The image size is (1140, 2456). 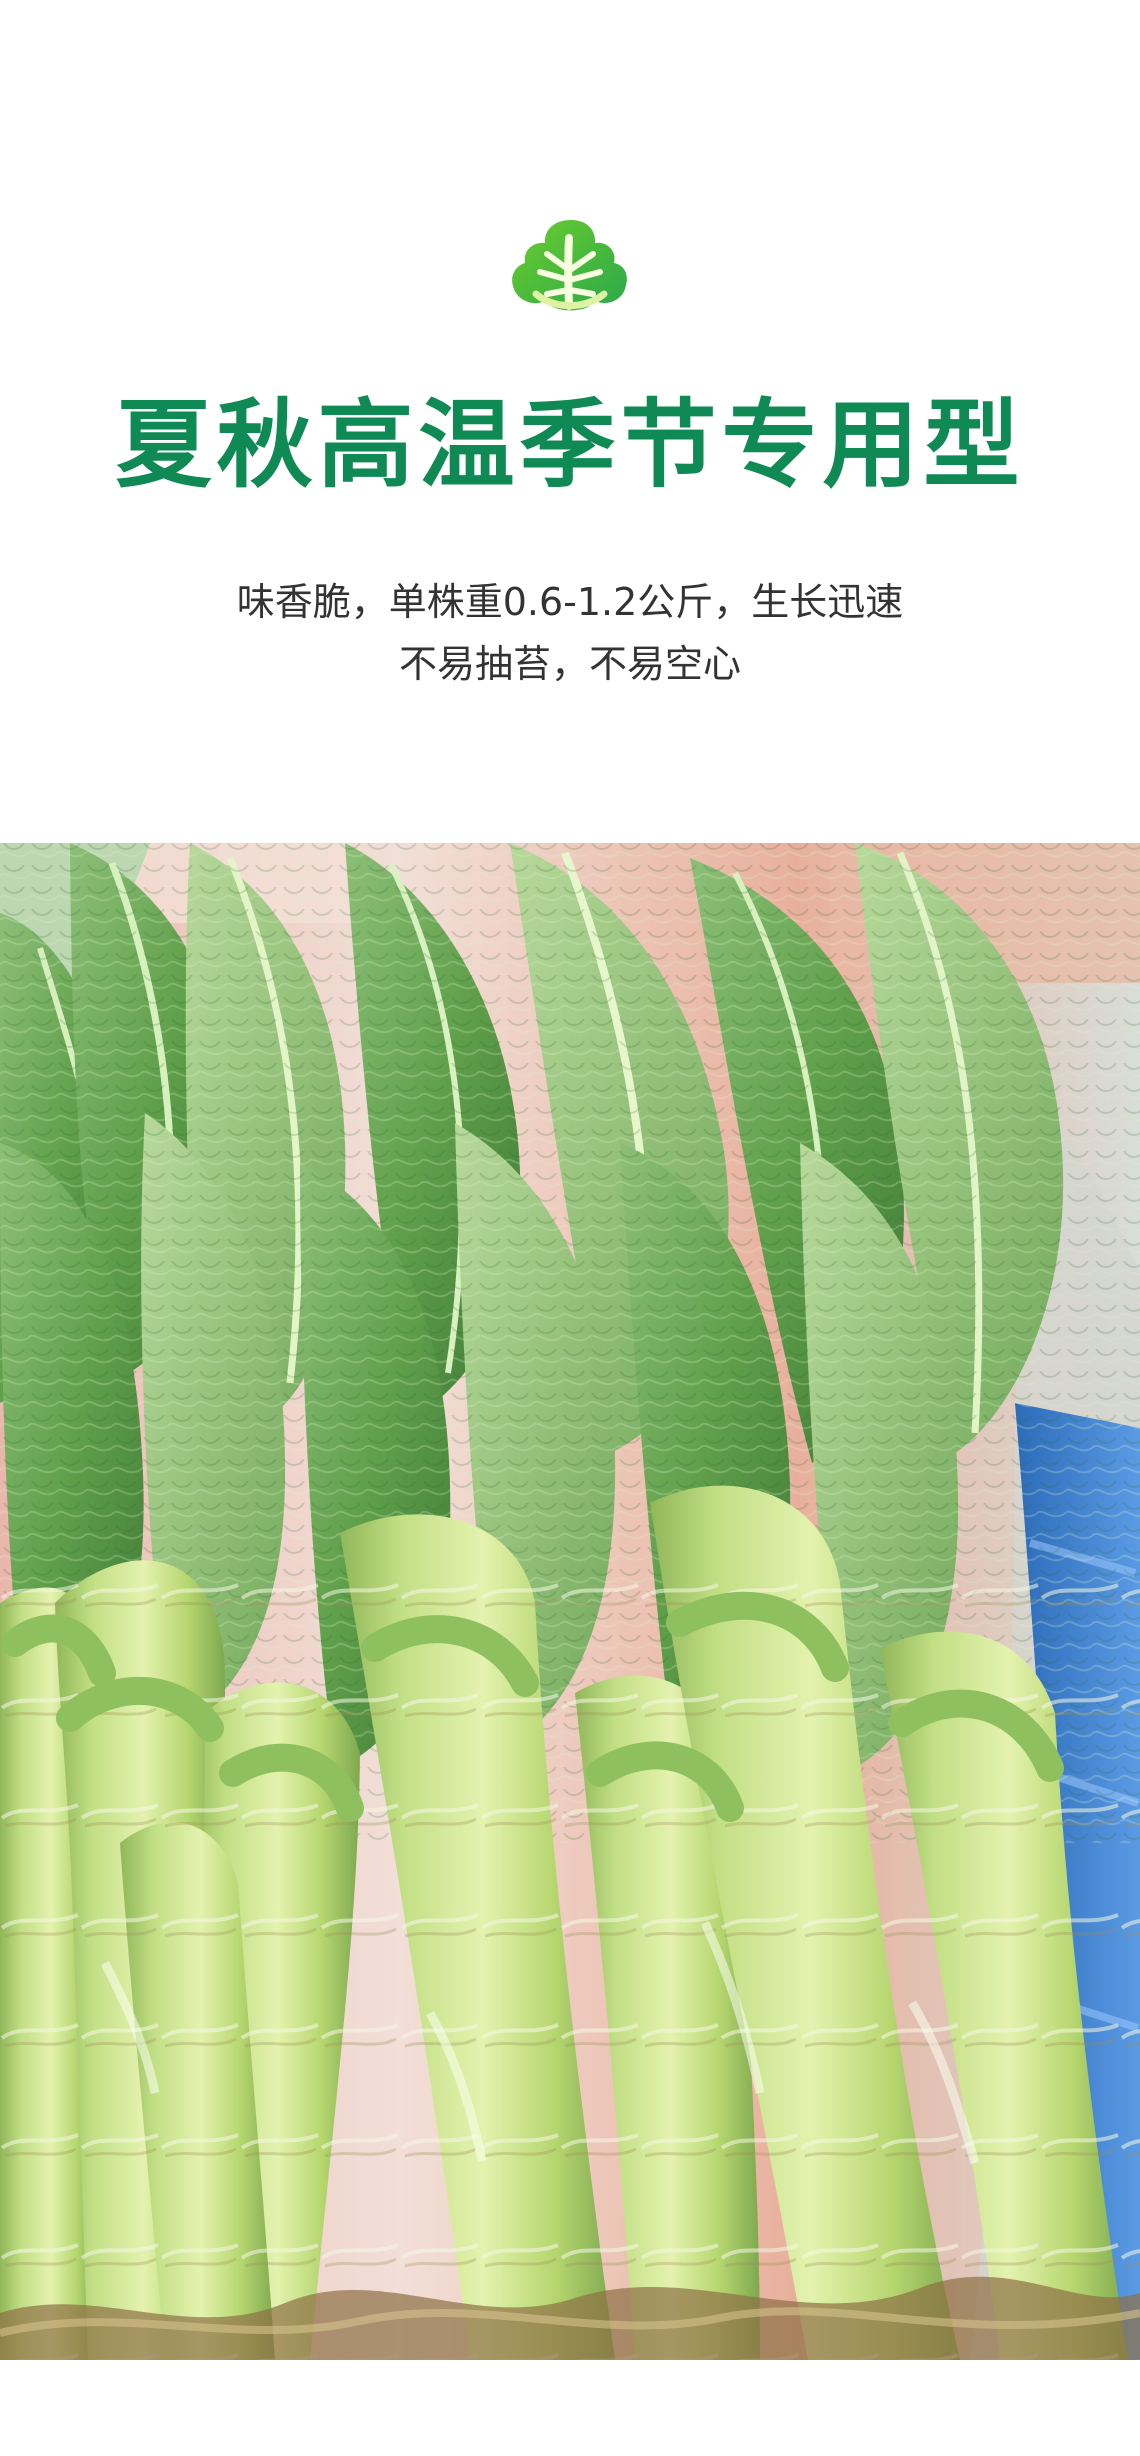 I want to click on page-title: 夏秋高温季节专用型, so click(x=570, y=445).